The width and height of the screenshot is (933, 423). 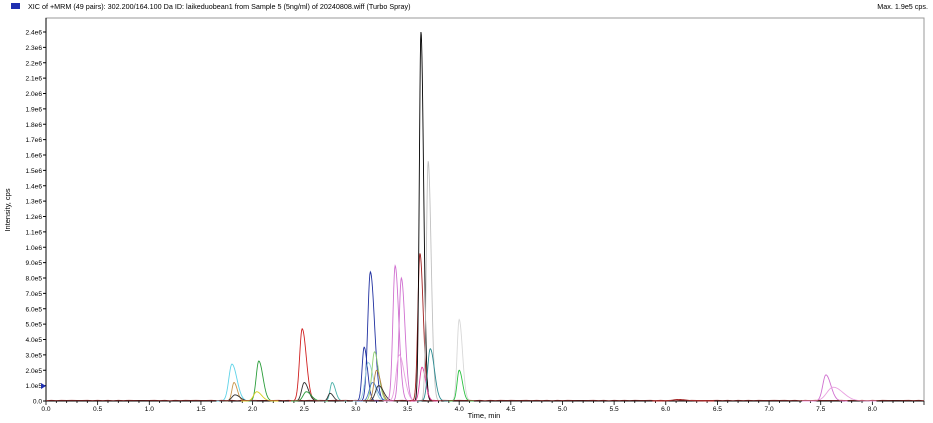 What do you see at coordinates (304, 409) in the screenshot?
I see `x-tick-label: 2.5` at bounding box center [304, 409].